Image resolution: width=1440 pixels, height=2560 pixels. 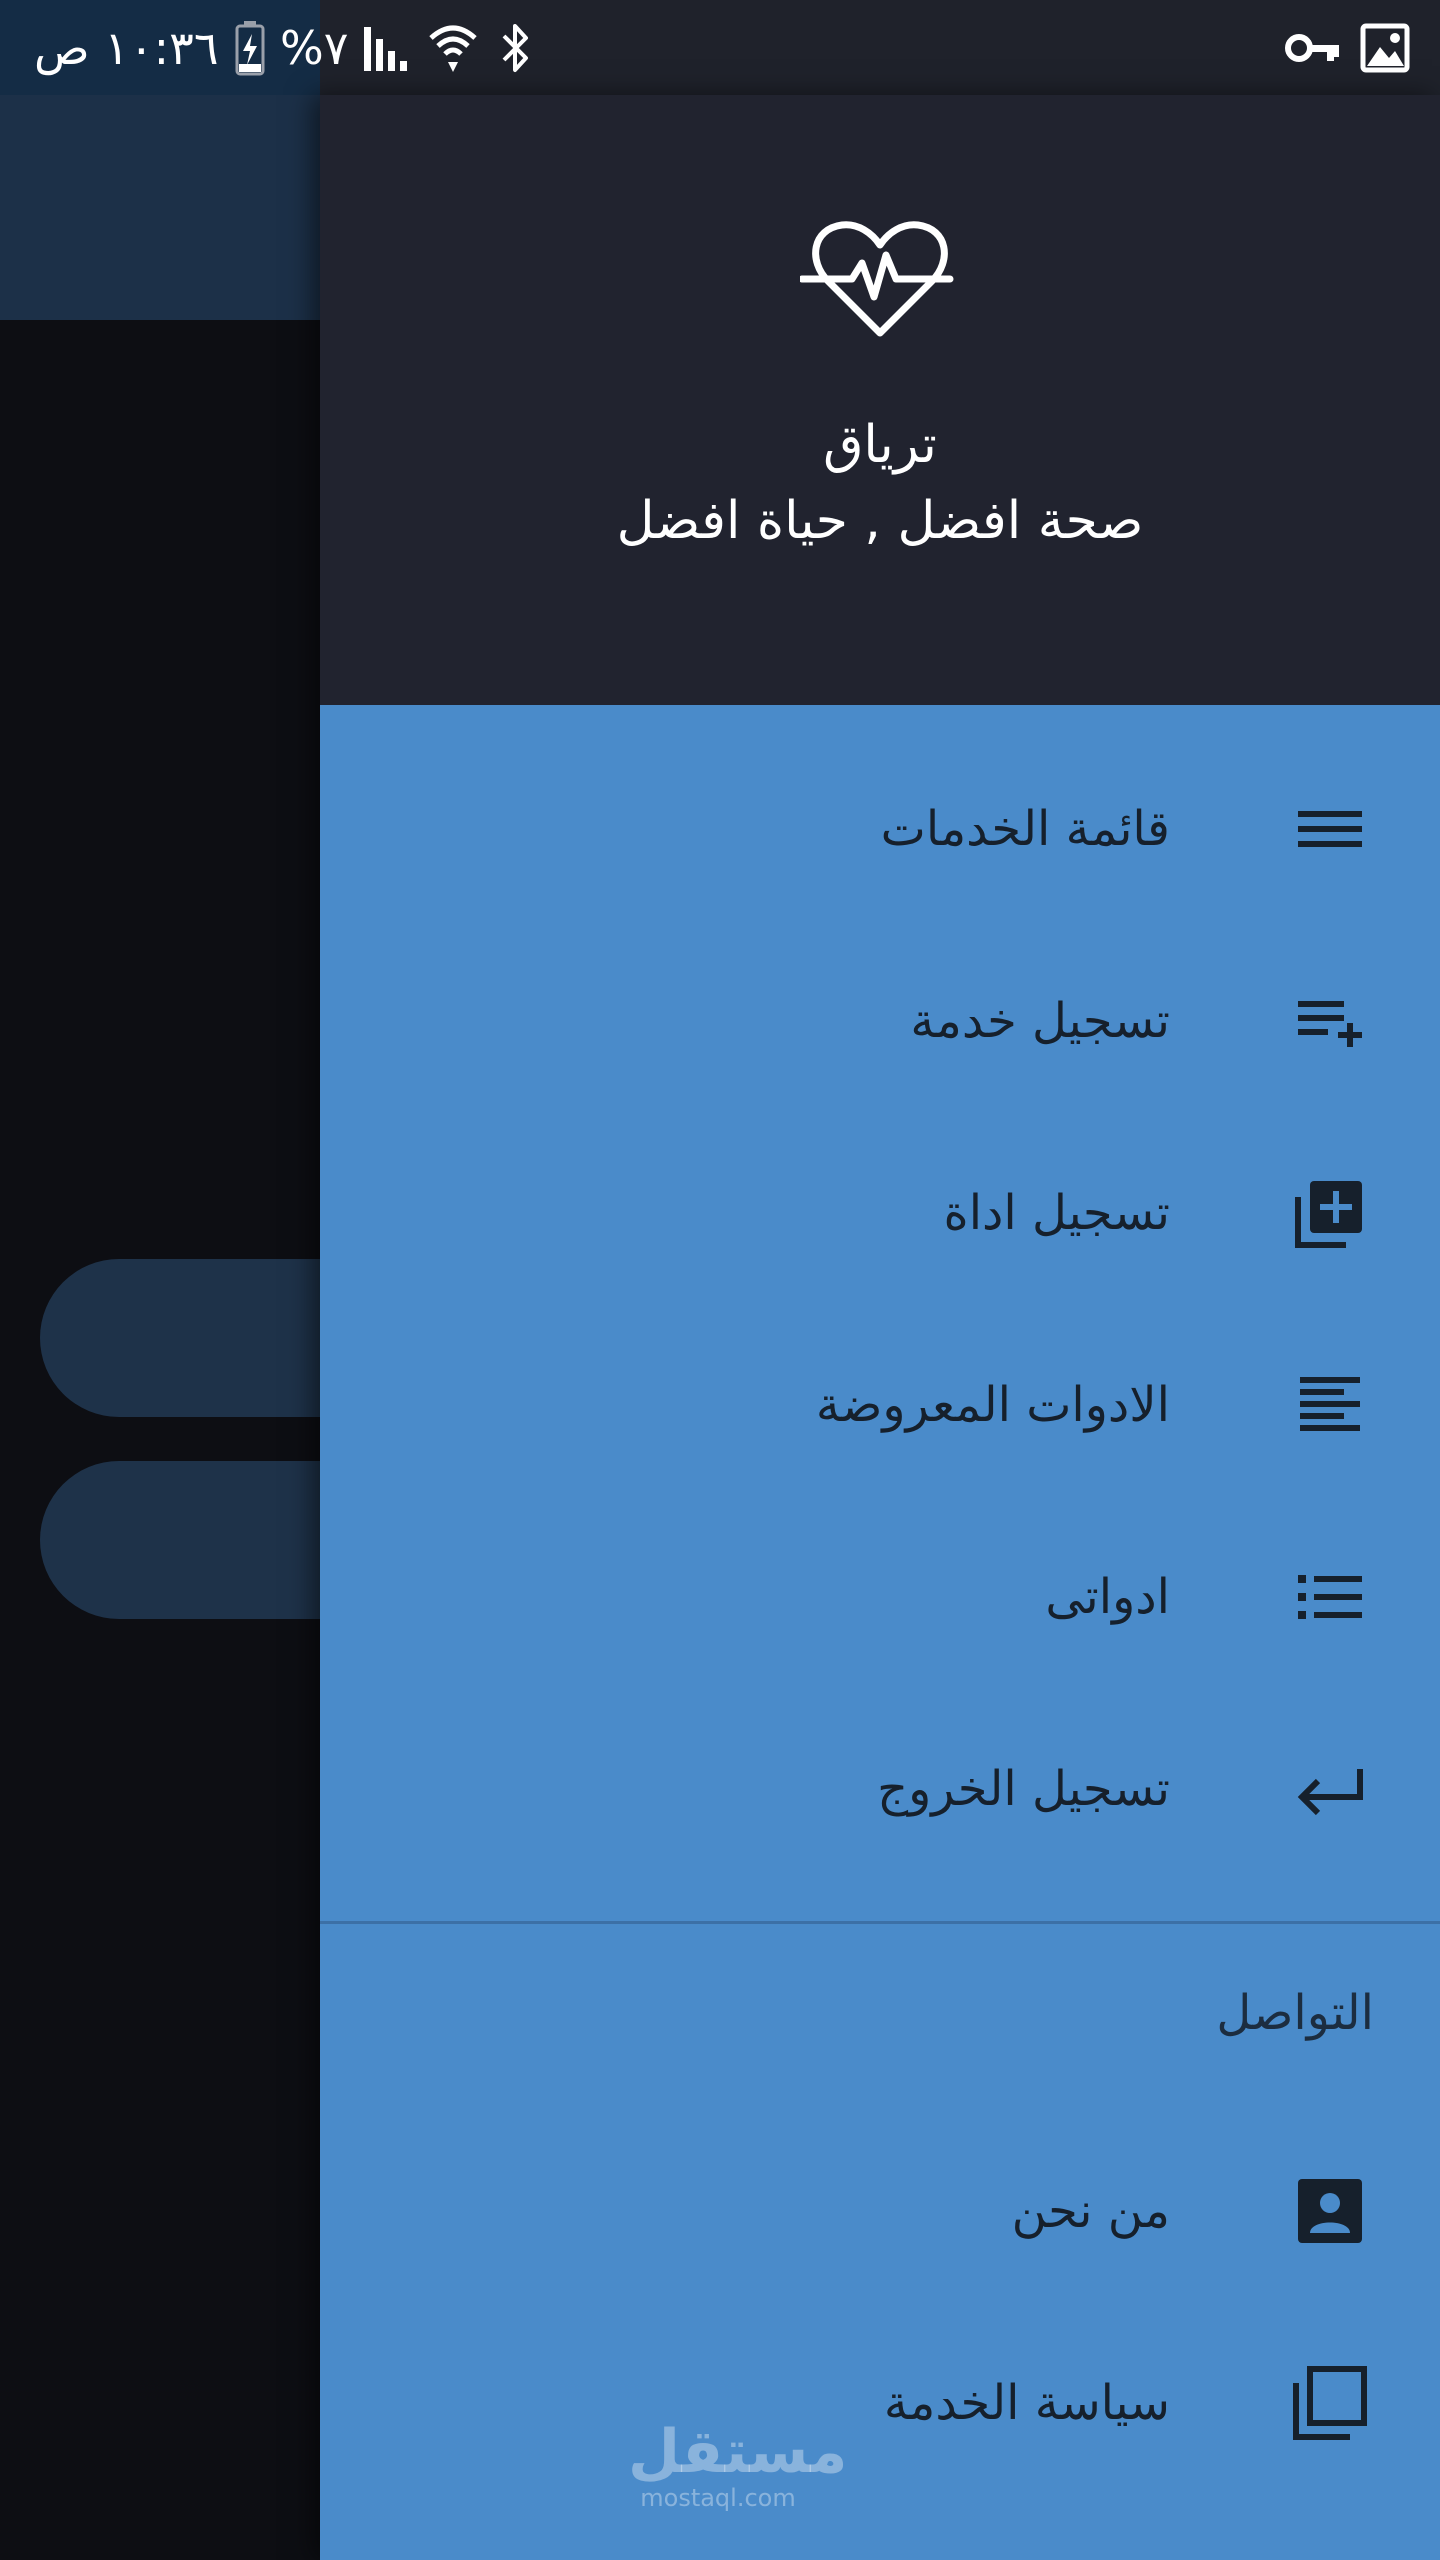 What do you see at coordinates (880, 1213) in the screenshot?
I see `menu-item-register-tool: تسجيل اداة` at bounding box center [880, 1213].